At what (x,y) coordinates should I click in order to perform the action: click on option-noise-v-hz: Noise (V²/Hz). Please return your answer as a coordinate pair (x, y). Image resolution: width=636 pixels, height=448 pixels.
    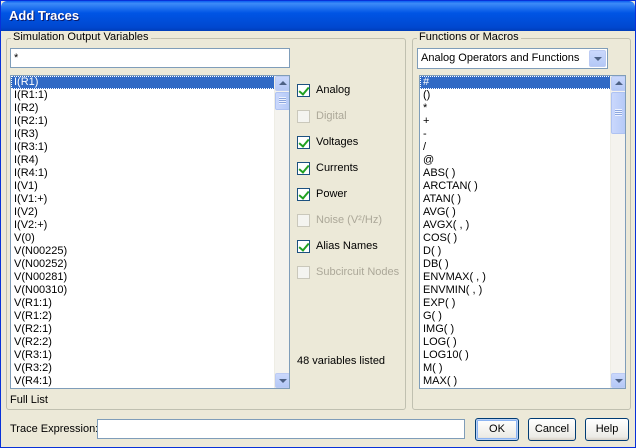
    Looking at the image, I should click on (339, 220).